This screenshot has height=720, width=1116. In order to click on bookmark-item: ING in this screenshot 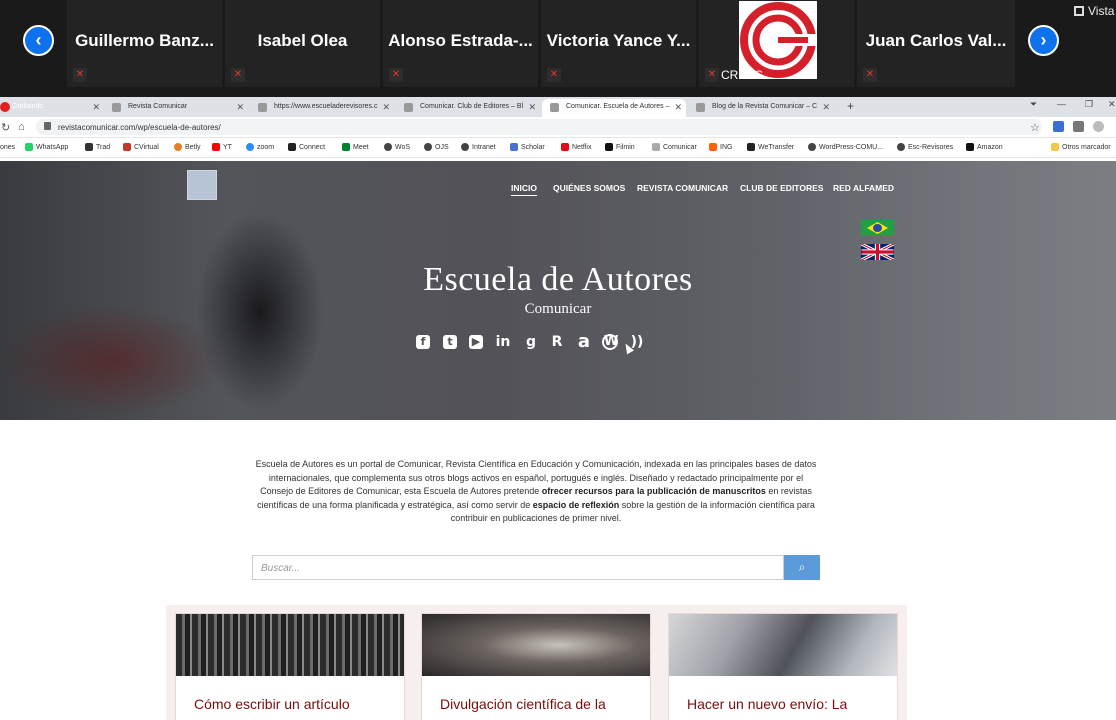, I will do `click(720, 147)`.